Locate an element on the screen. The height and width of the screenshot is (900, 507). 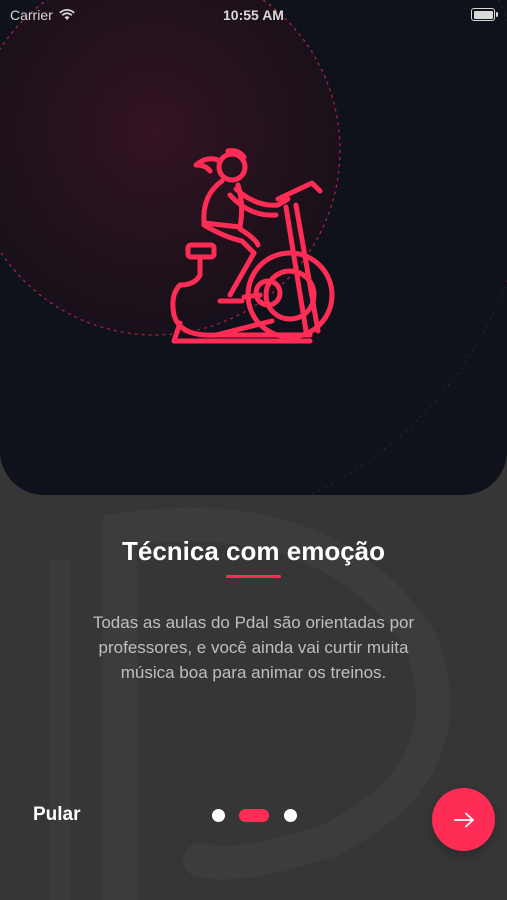
clock: 10:55 AM is located at coordinates (253, 15).